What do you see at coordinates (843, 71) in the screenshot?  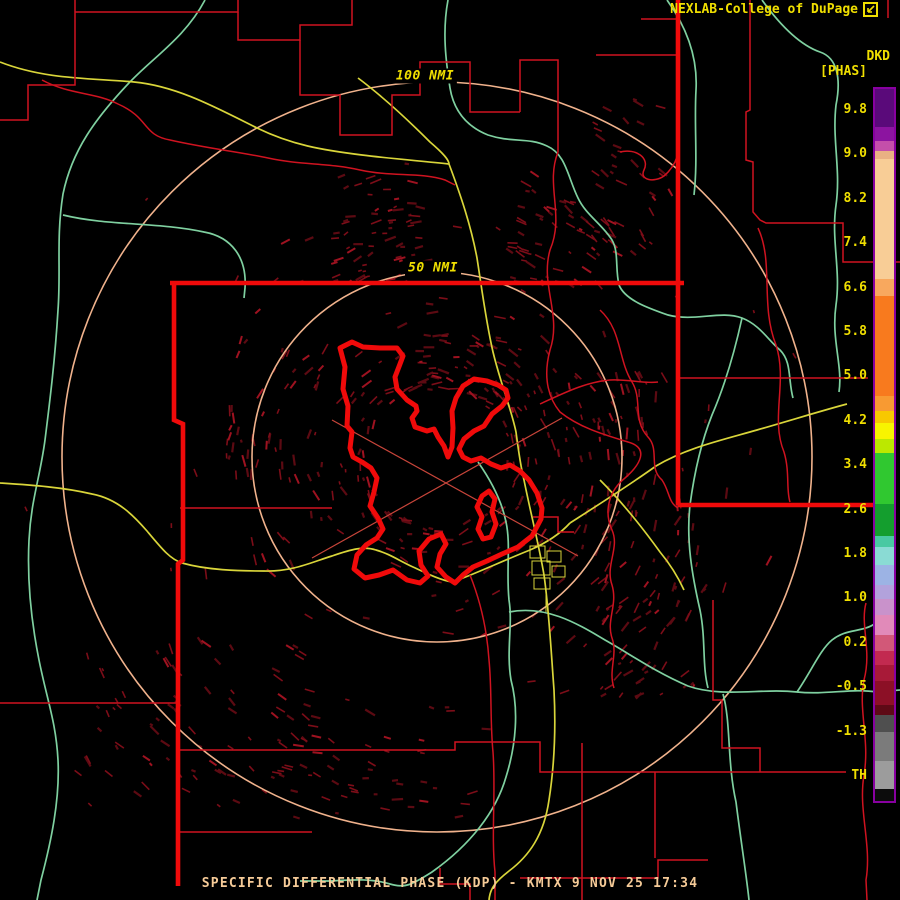 I see `product-units: [PHAS]` at bounding box center [843, 71].